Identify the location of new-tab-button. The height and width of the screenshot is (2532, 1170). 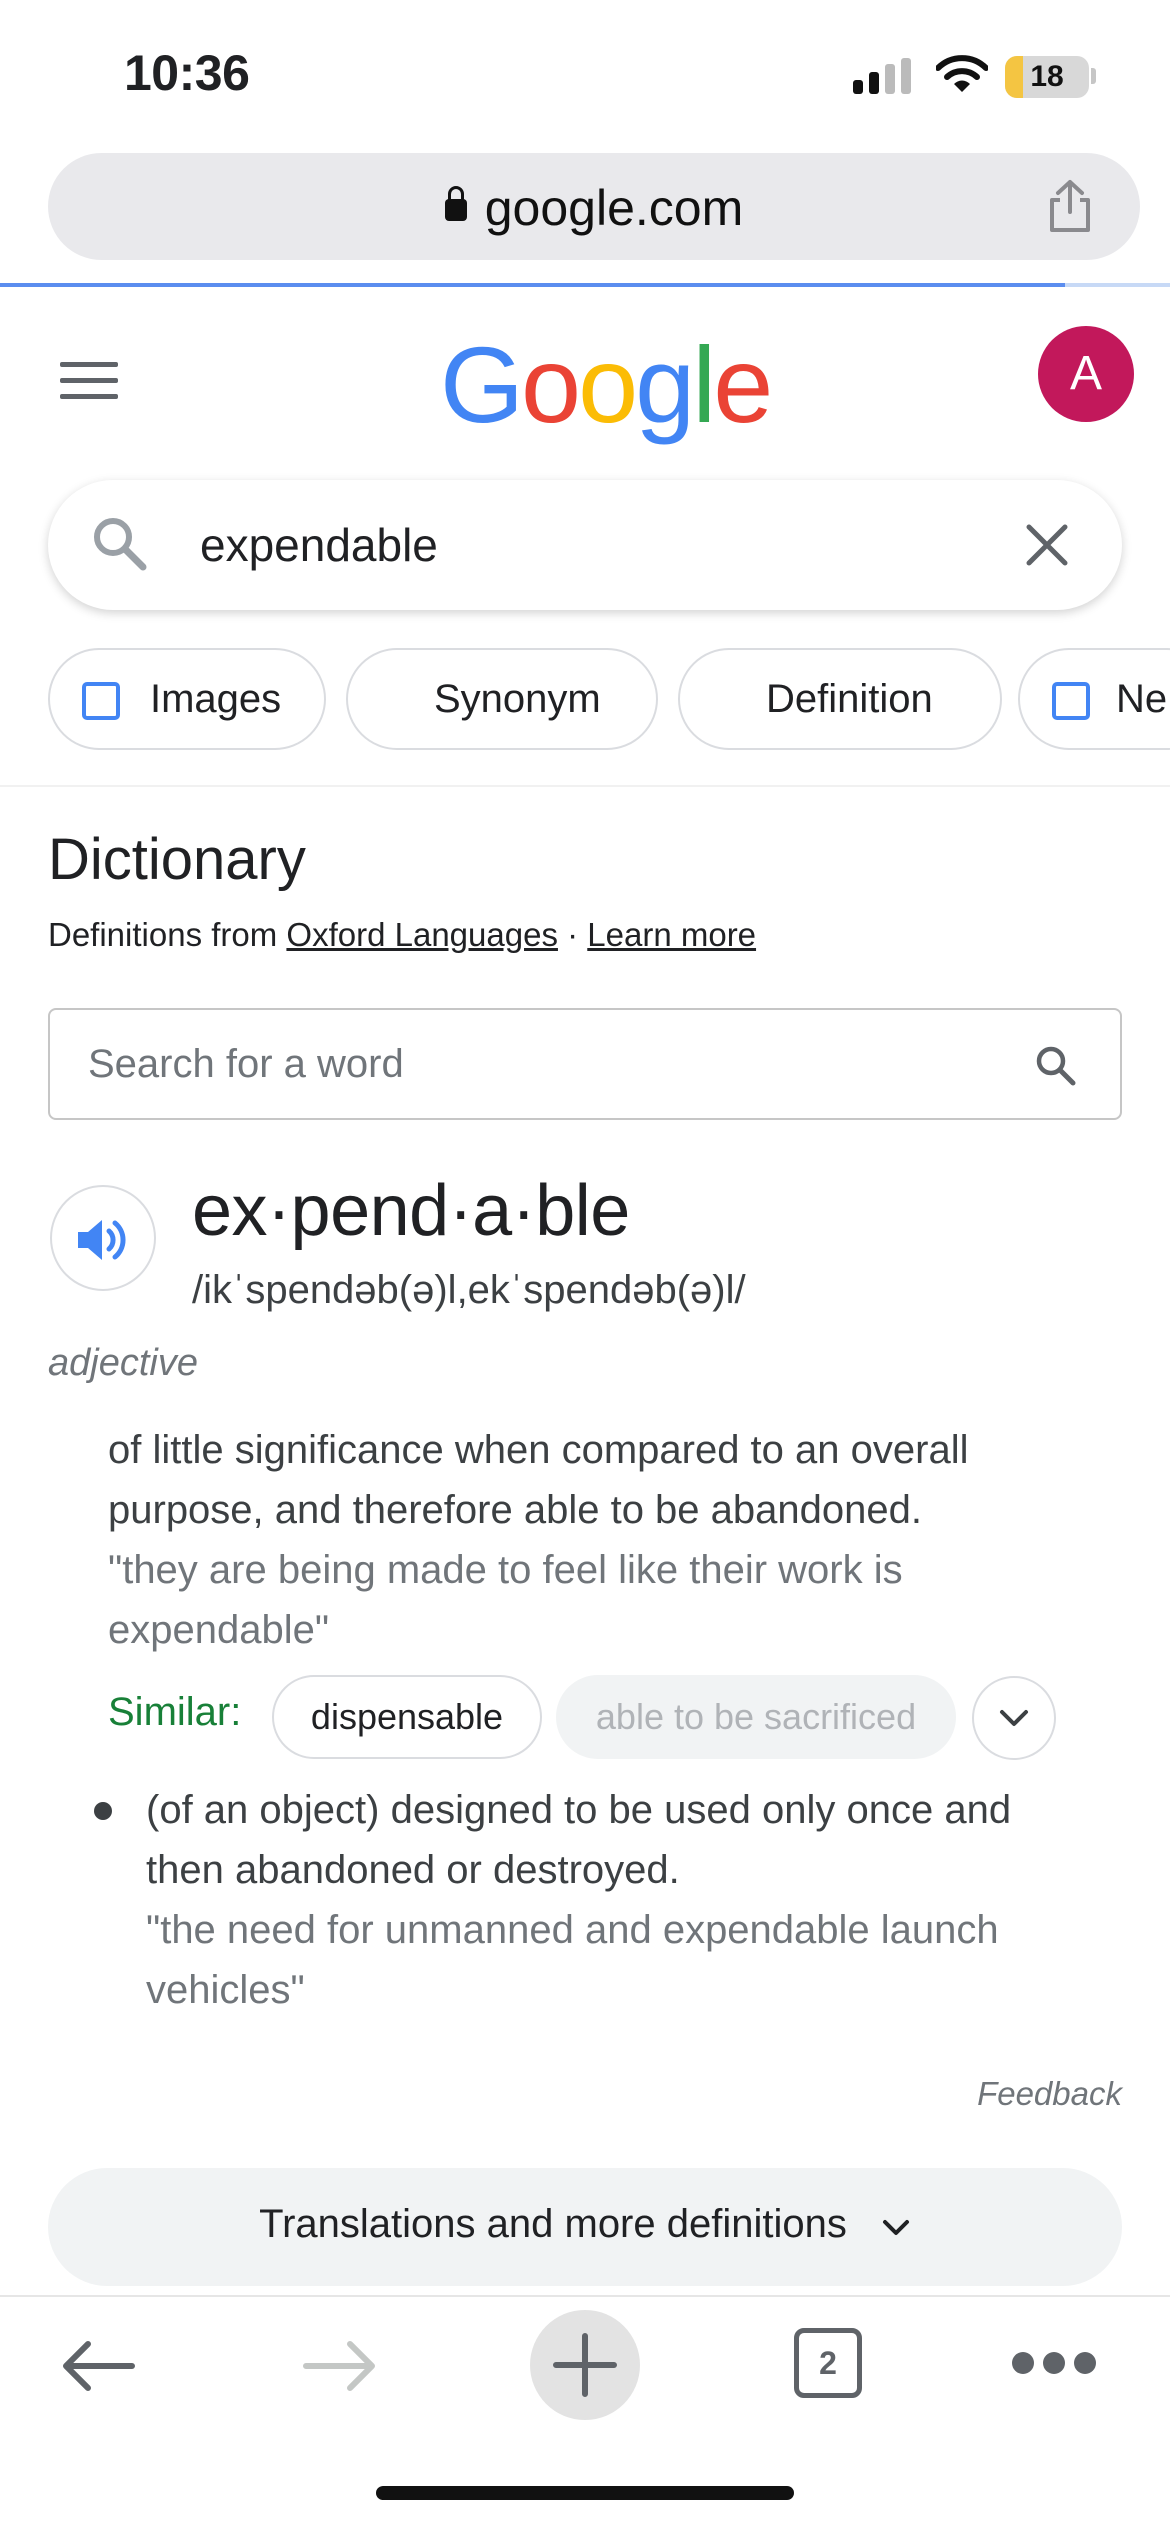
(585, 2365).